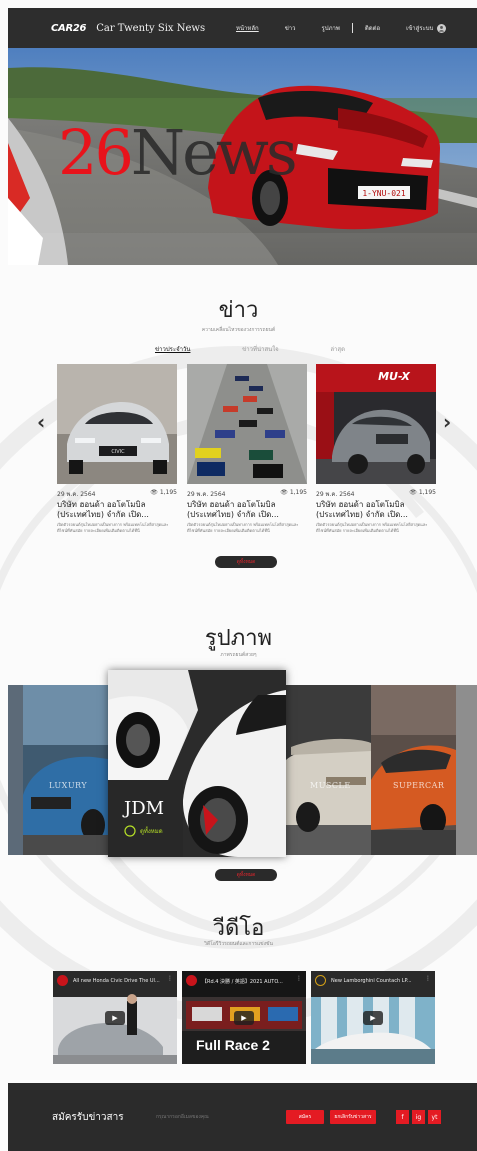 This screenshot has height=1151, width=477. What do you see at coordinates (337, 349) in the screenshot?
I see `tab-latest-news: ล่าสุด` at bounding box center [337, 349].